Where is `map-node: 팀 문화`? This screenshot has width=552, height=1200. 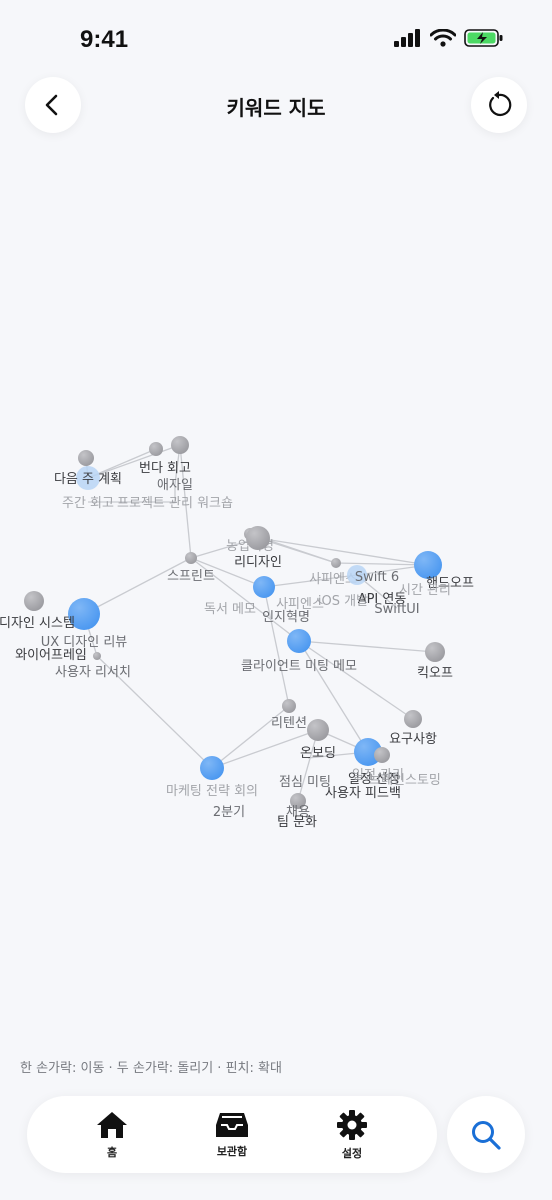
map-node: 팀 문화 is located at coordinates (297, 822).